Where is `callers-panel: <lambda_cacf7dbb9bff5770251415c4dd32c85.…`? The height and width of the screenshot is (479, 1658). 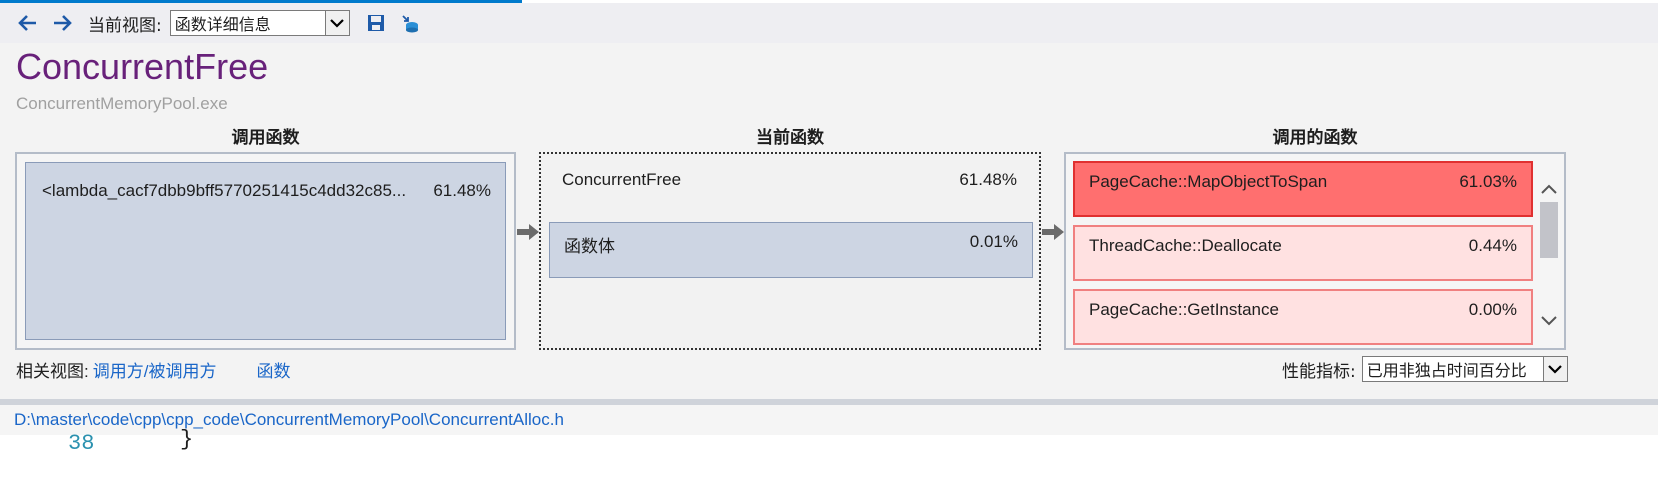 callers-panel: <lambda_cacf7dbb9bff5770251415c4dd32c85.… is located at coordinates (265, 251).